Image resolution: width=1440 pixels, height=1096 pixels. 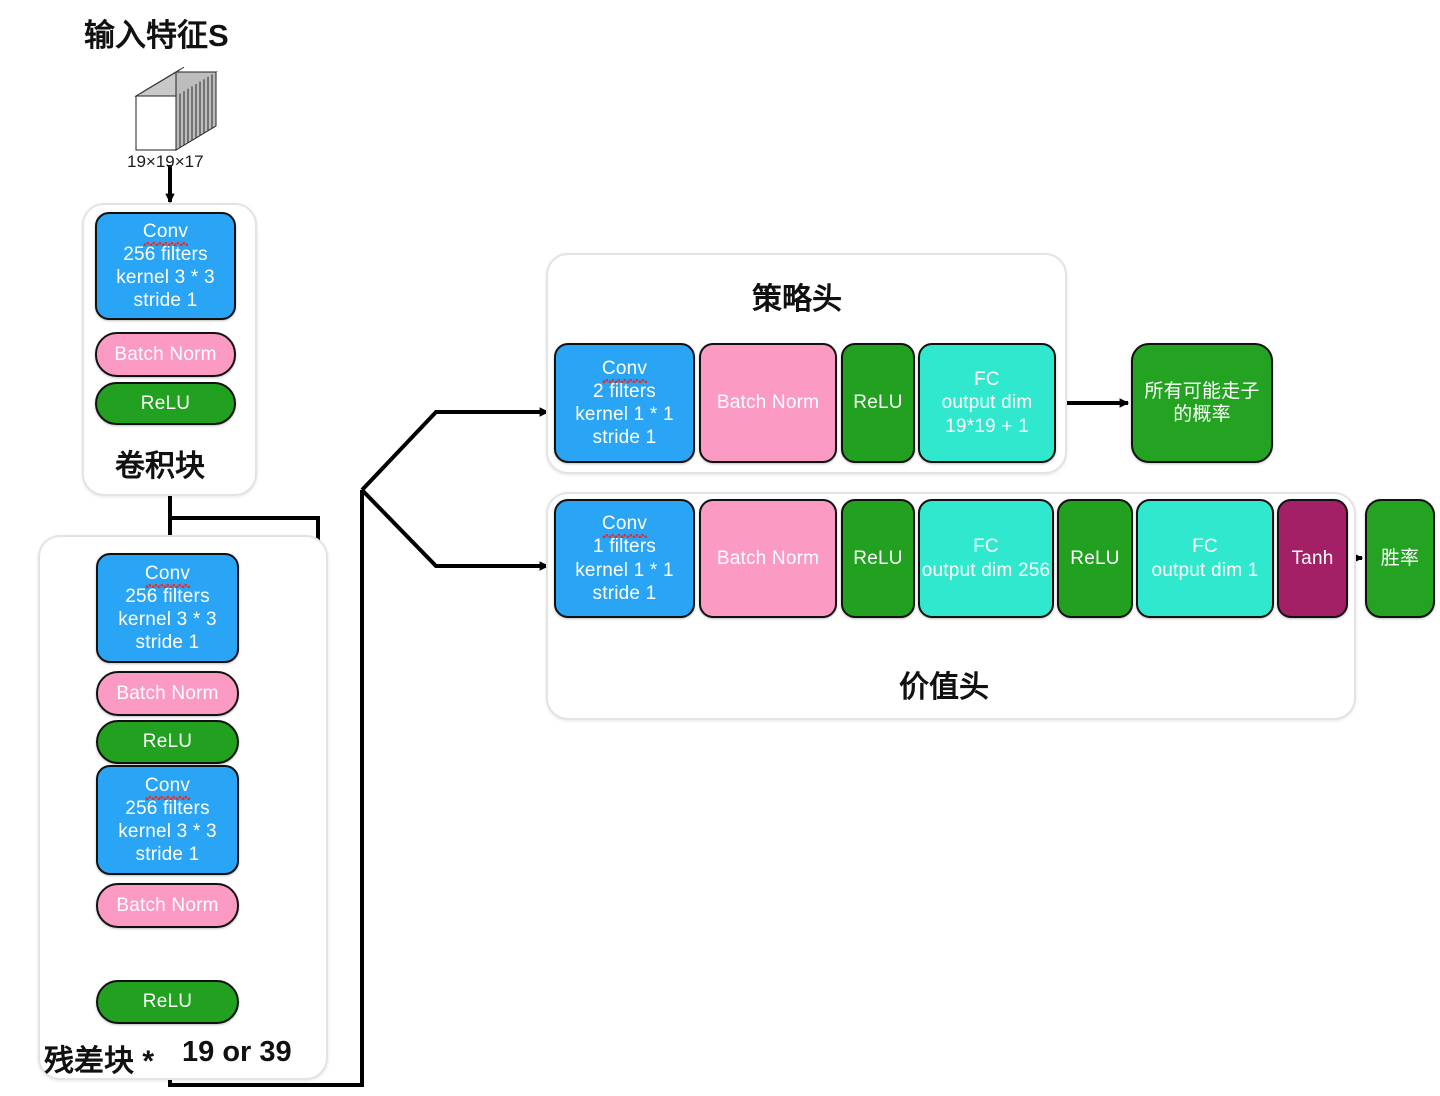 I want to click on resblock-bn2-label: Batch Norm, so click(x=167, y=905).